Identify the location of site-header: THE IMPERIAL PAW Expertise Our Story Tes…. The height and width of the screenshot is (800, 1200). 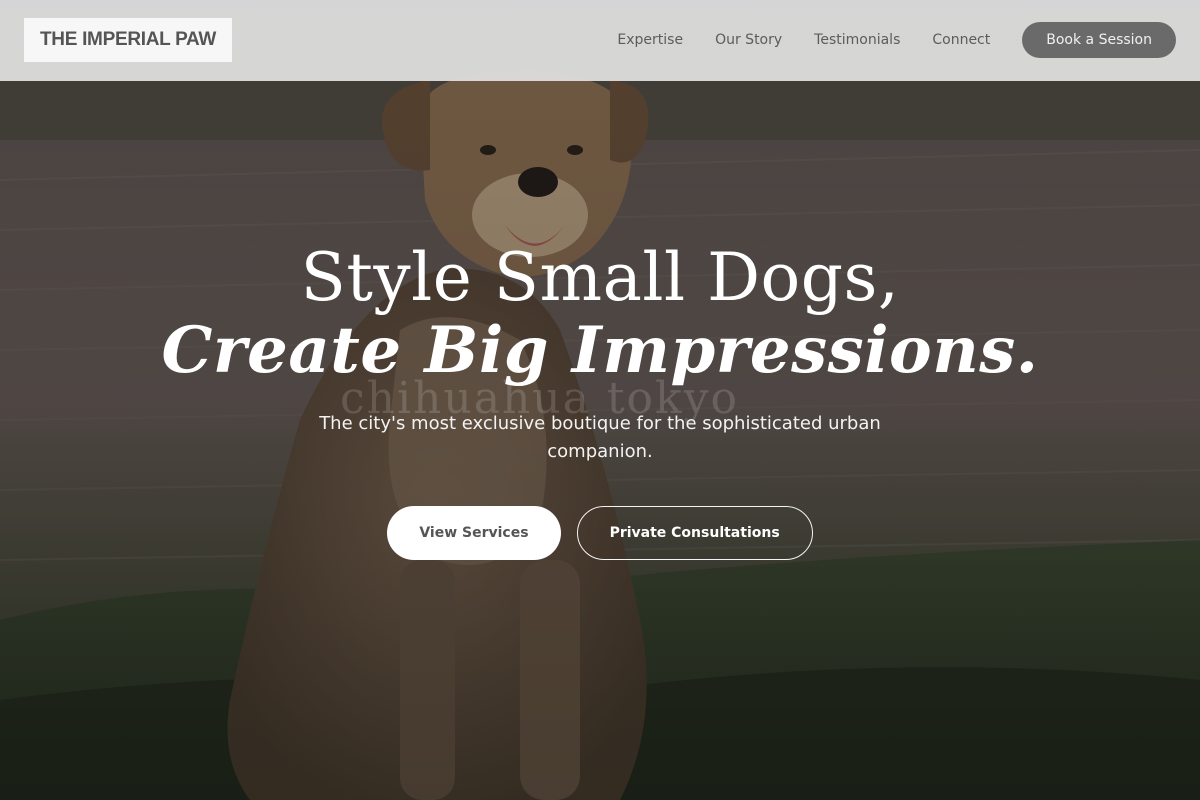
(600, 40).